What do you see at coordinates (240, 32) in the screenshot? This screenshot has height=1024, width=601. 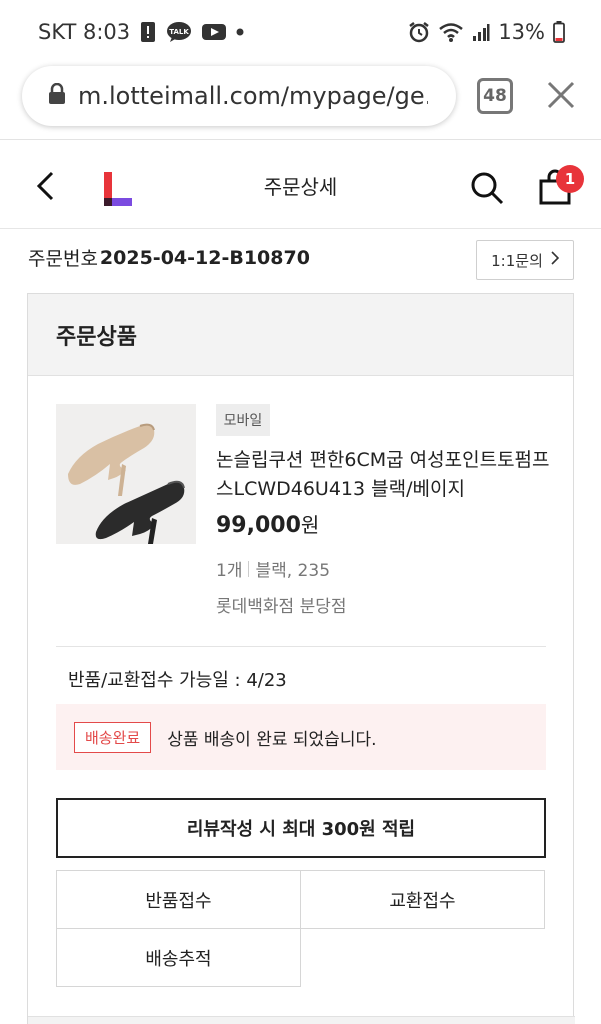 I see `more-notifications-dot-icon` at bounding box center [240, 32].